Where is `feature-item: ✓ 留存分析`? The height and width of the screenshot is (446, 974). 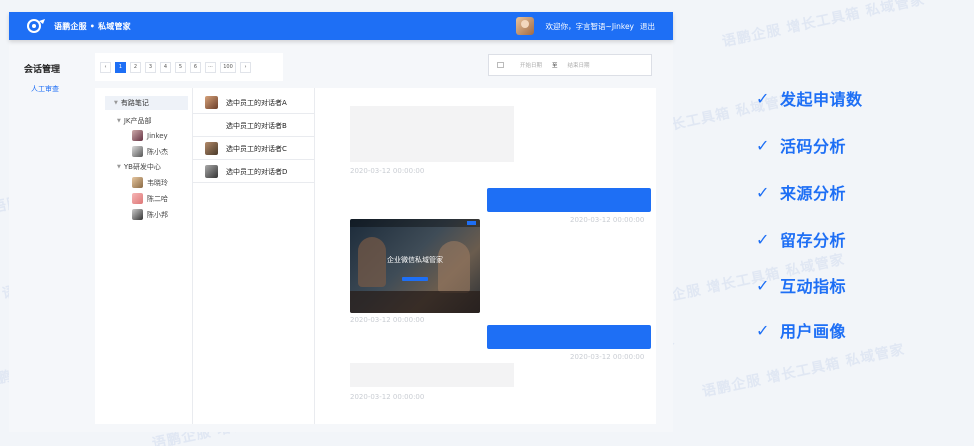
feature-item: ✓ 留存分析 is located at coordinates (801, 239).